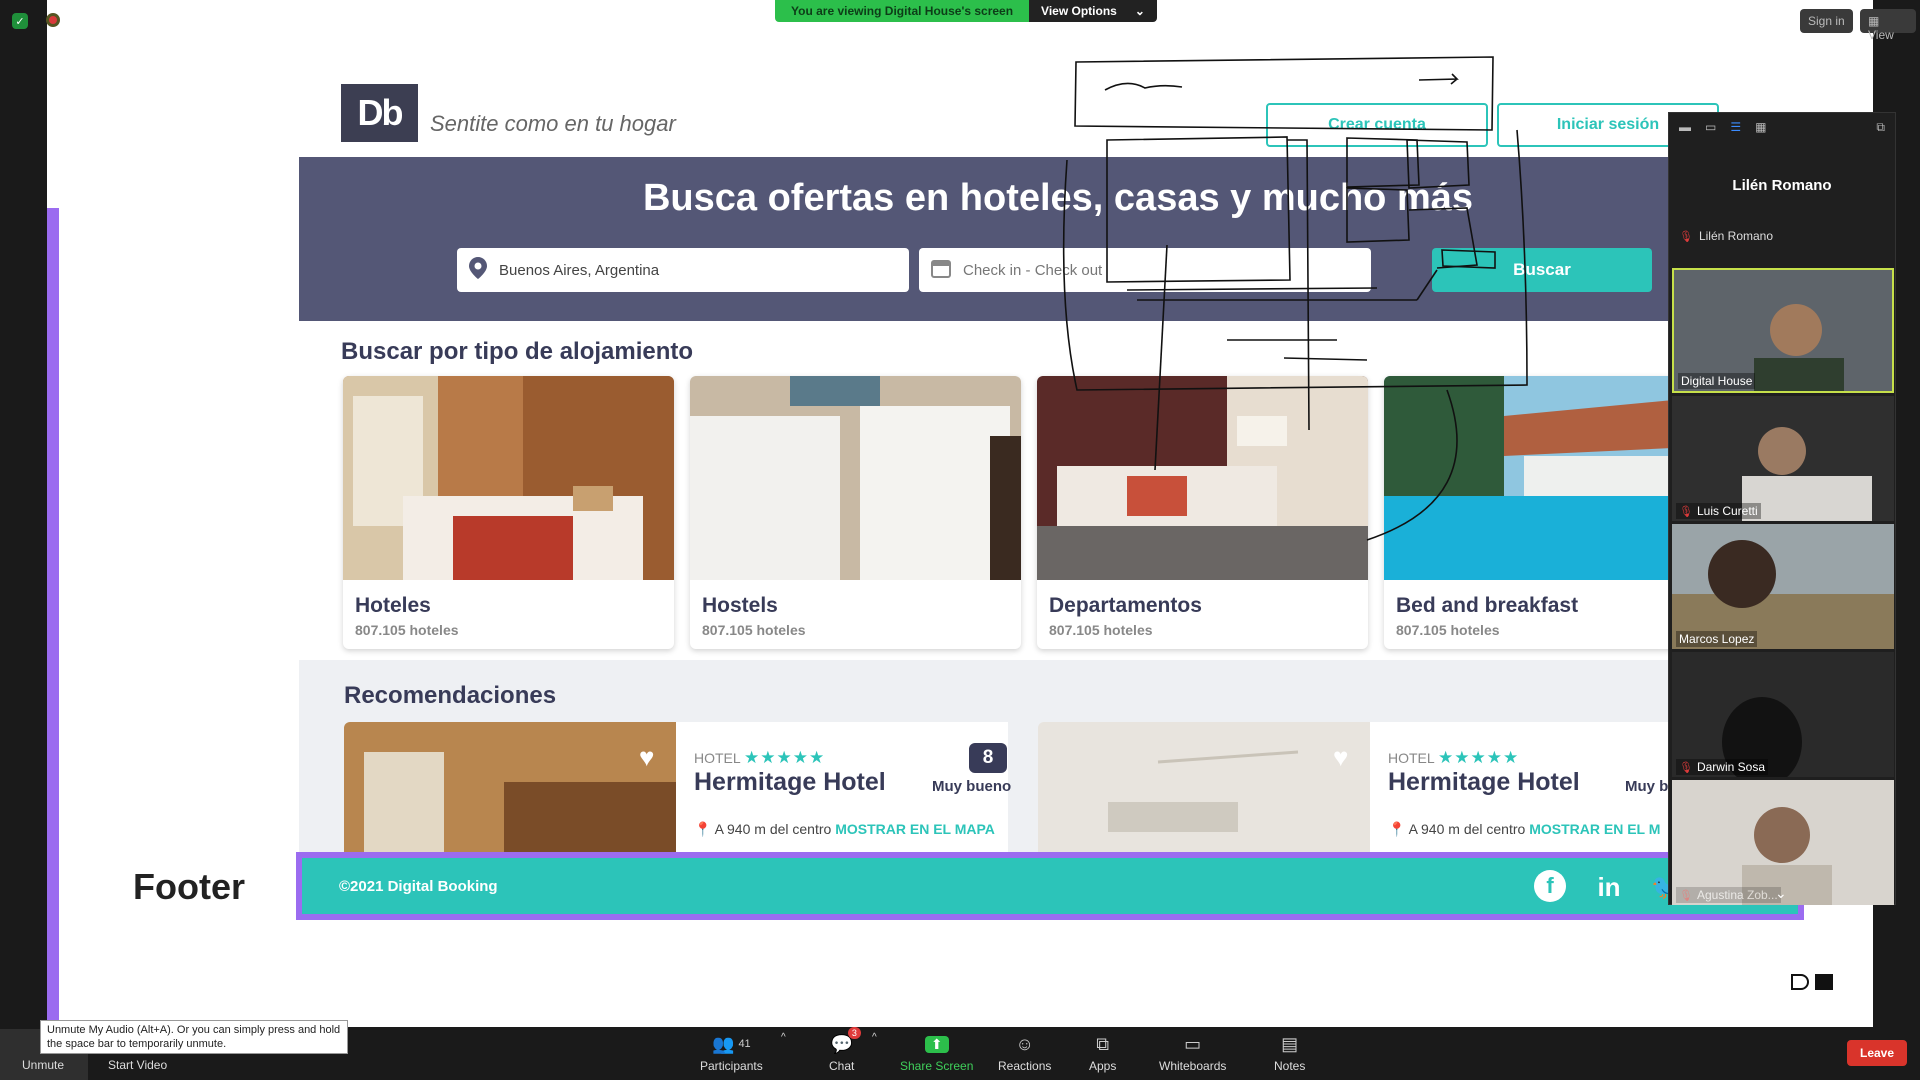  Describe the element at coordinates (1783, 586) in the screenshot. I see `participant-tile: Marcos Lopez` at that location.